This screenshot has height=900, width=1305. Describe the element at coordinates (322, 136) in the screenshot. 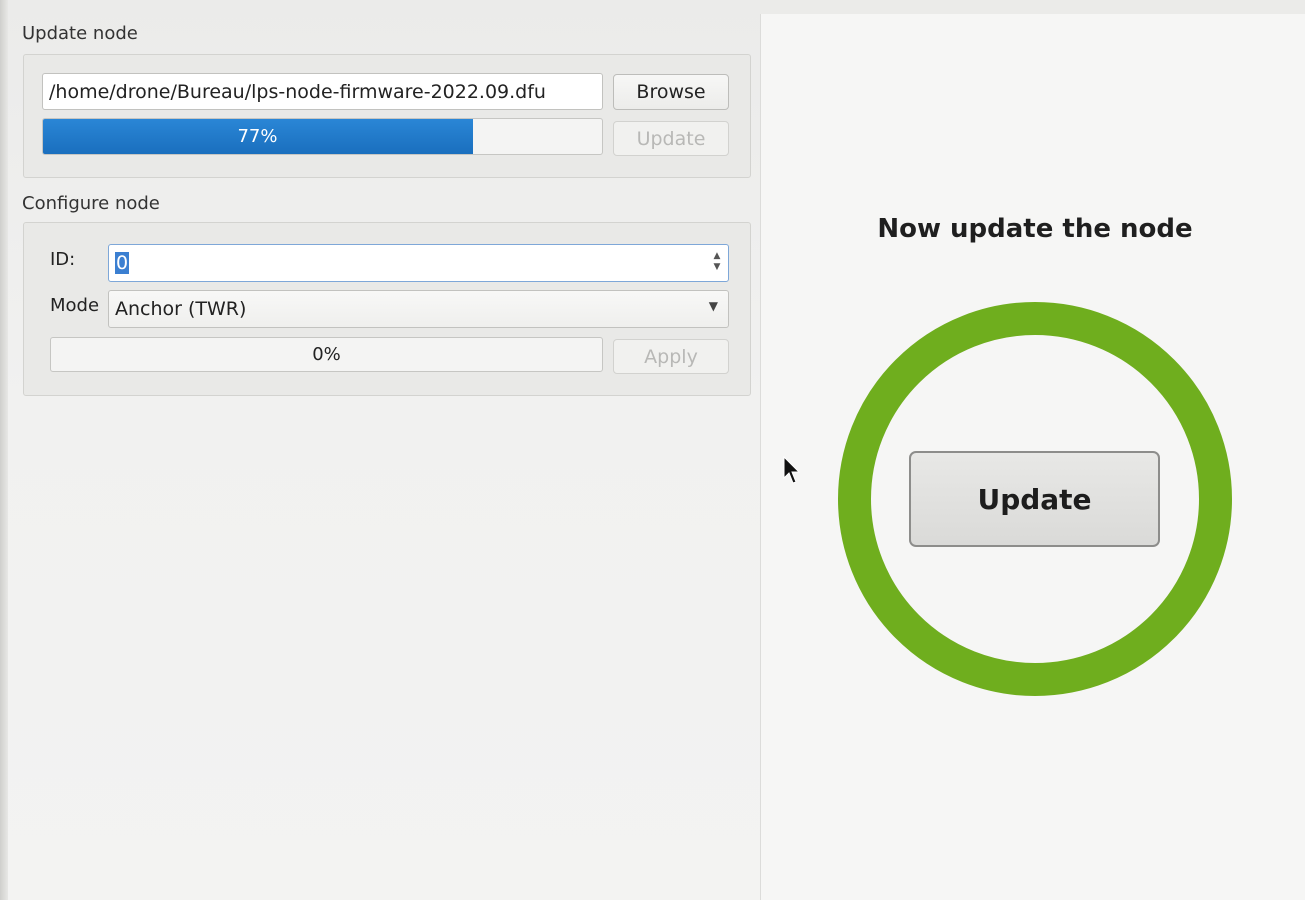

I see `firmware-progress-bar: 77%` at that location.